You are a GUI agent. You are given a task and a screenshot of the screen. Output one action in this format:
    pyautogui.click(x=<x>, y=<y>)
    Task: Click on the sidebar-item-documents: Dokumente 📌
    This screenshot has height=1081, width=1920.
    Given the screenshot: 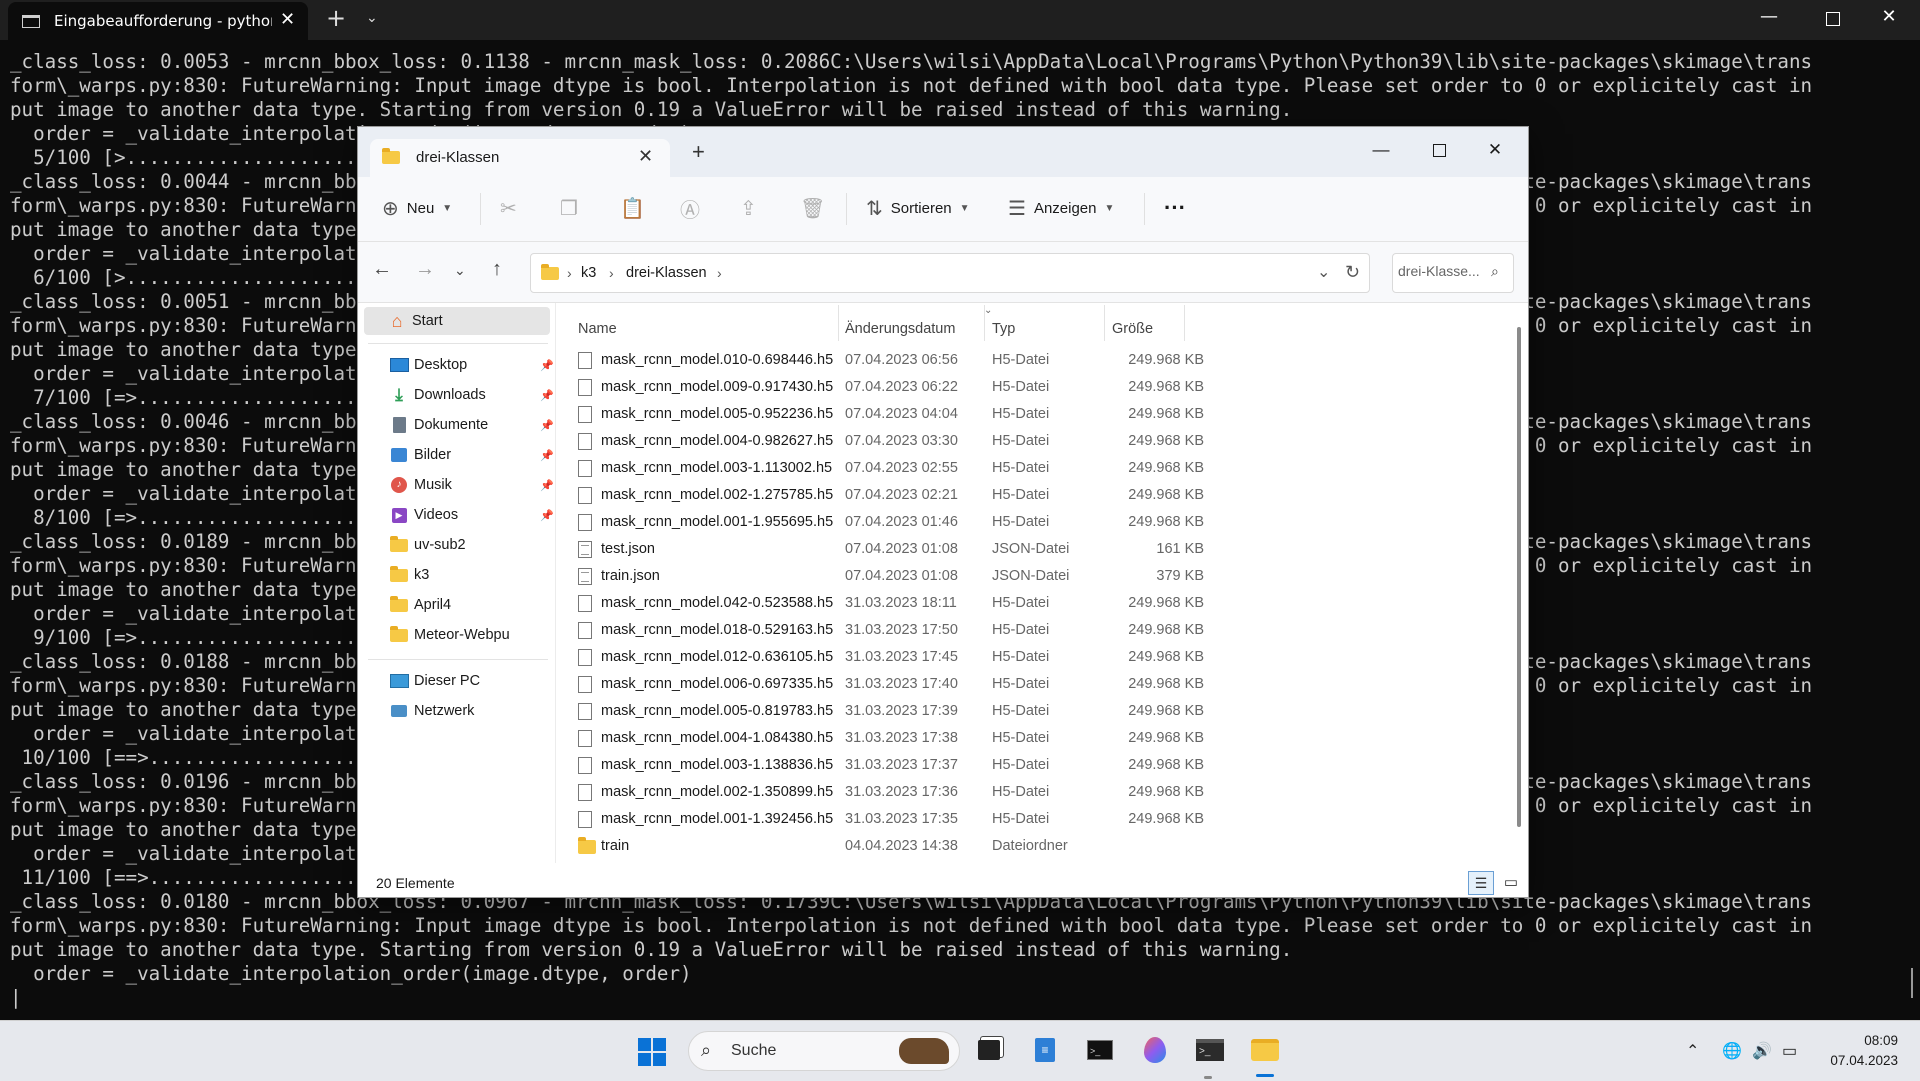 What is the action you would take?
    pyautogui.click(x=459, y=425)
    